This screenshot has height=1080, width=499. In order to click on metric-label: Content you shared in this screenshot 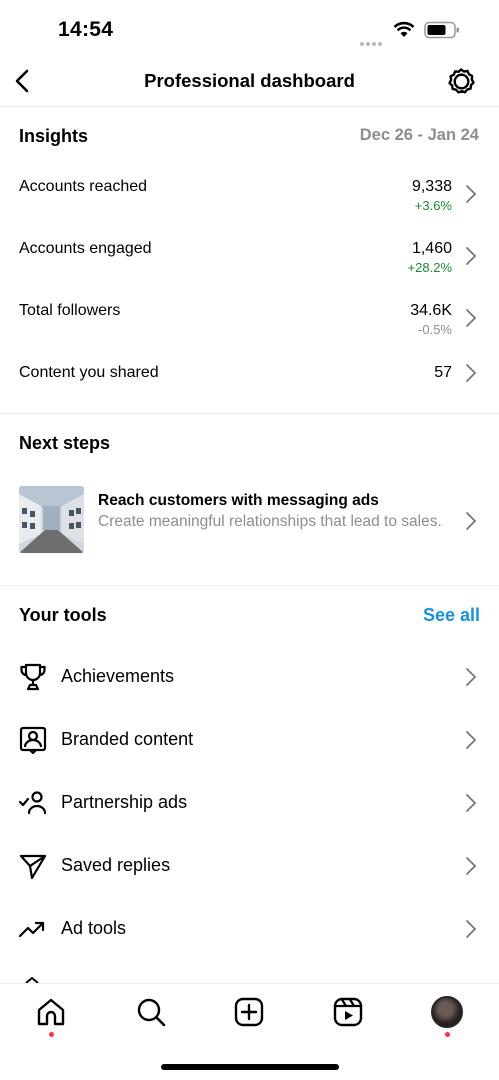, I will do `click(89, 372)`.